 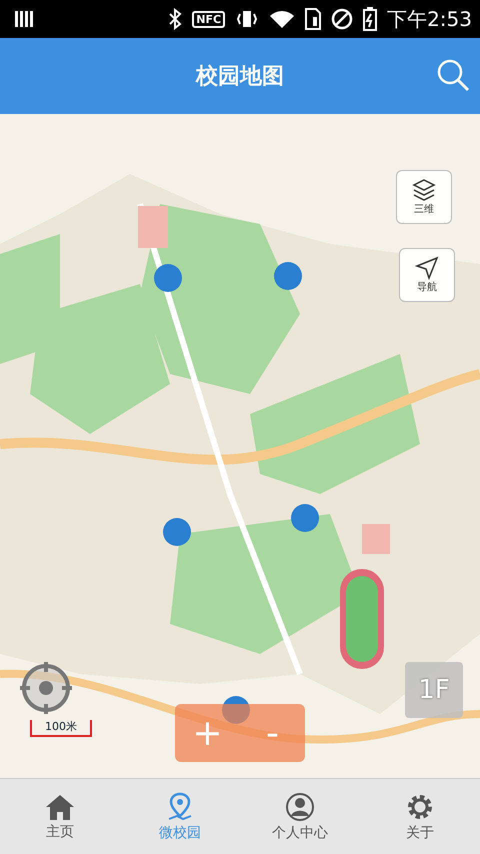 I want to click on battery-icon, so click(x=370, y=19).